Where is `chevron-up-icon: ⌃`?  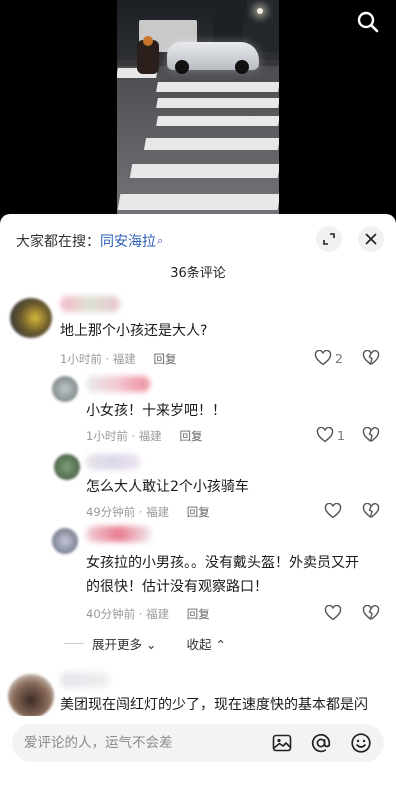
chevron-up-icon: ⌃ is located at coordinates (220, 644).